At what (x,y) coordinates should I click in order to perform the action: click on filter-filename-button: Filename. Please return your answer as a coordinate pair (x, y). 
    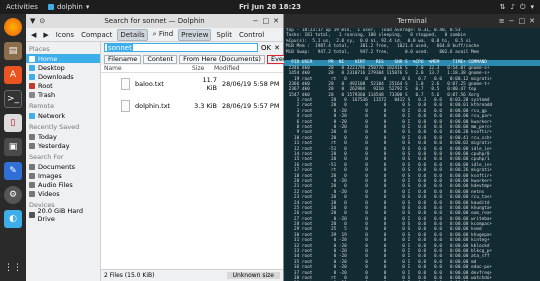
    Looking at the image, I should click on (123, 59).